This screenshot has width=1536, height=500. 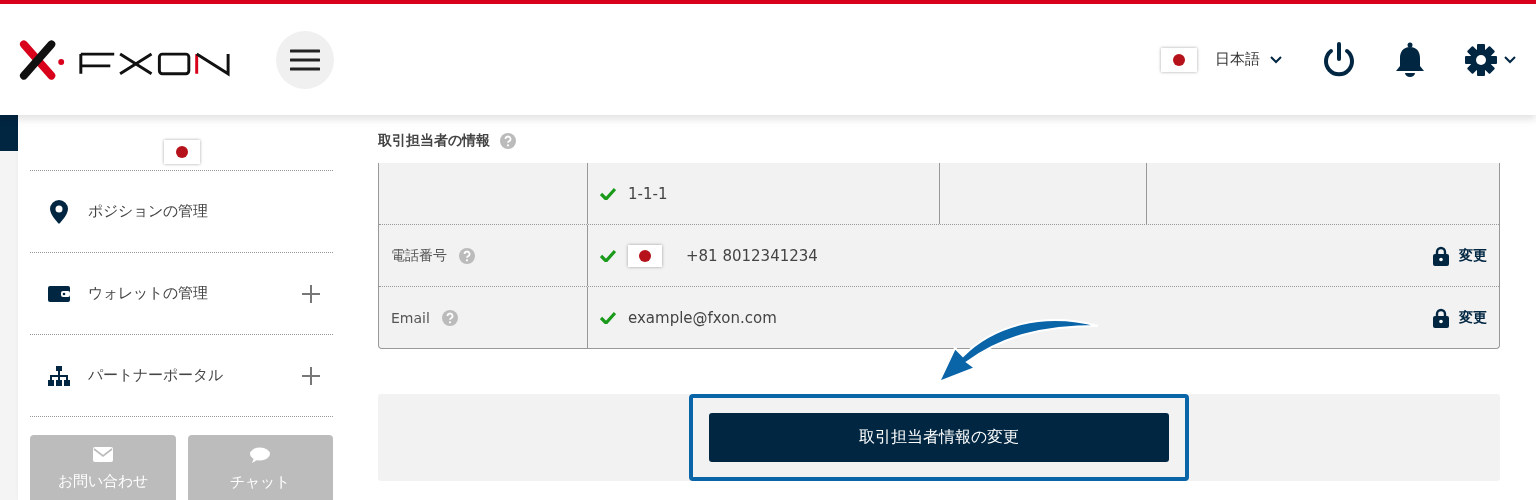 What do you see at coordinates (703, 317) in the screenshot?
I see `field-value: example@fxon.com` at bounding box center [703, 317].